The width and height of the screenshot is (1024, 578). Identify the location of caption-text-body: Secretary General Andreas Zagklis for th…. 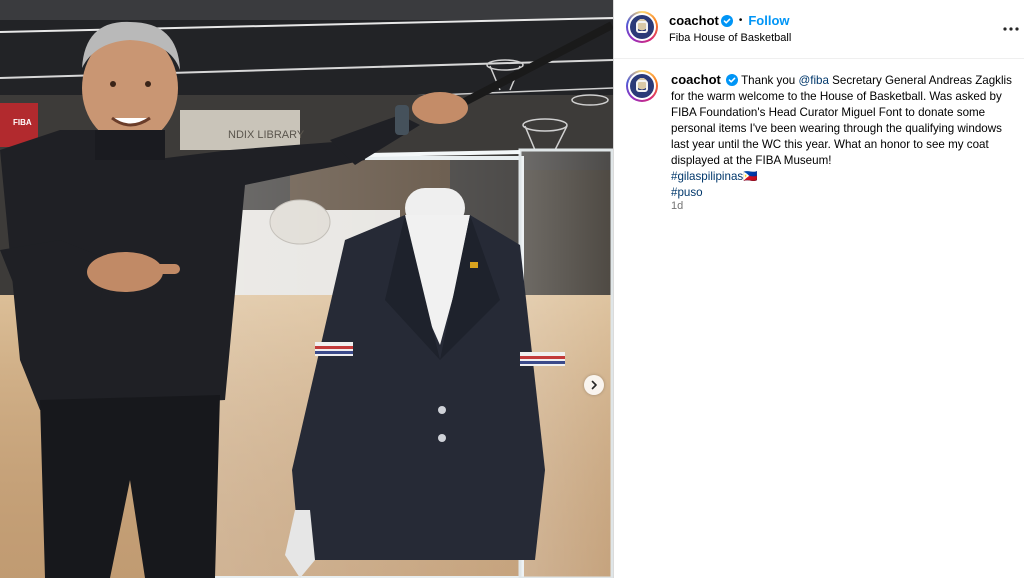
(841, 120).